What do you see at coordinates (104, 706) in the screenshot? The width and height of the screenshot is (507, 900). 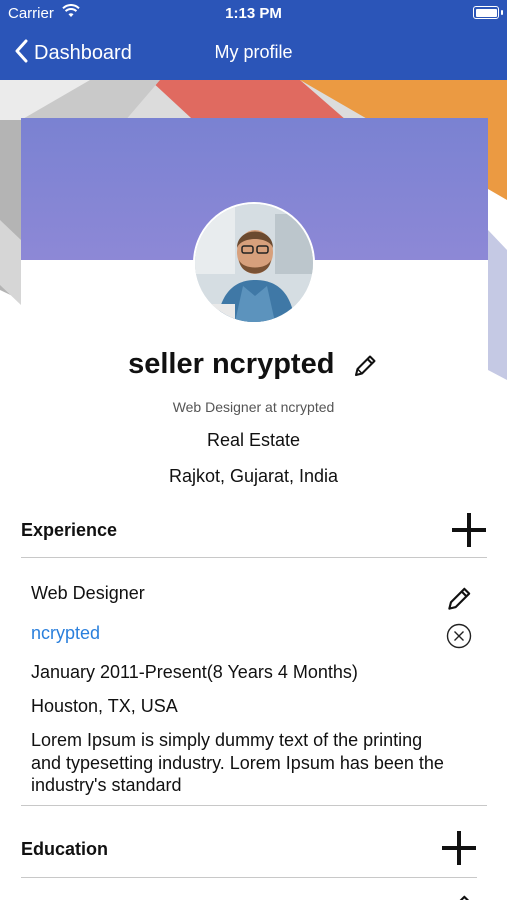 I see `experience-location: Houston, TX, USA` at bounding box center [104, 706].